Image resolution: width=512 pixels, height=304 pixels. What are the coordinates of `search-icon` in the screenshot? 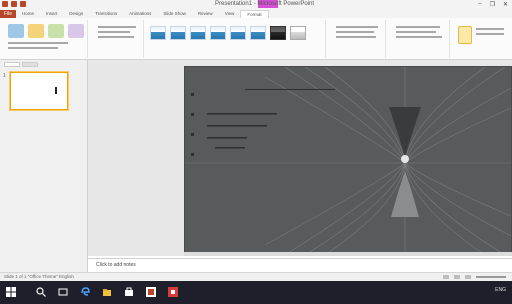 It's located at (41, 292).